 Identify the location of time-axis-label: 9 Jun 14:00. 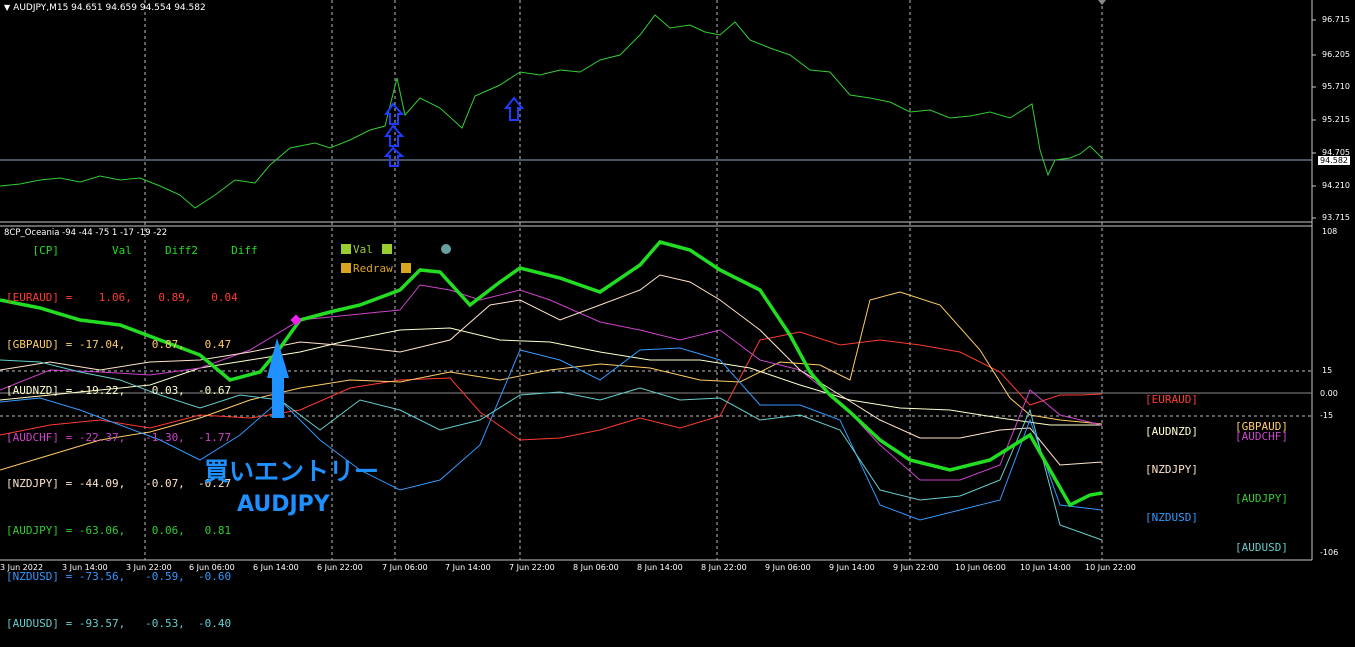
(852, 567).